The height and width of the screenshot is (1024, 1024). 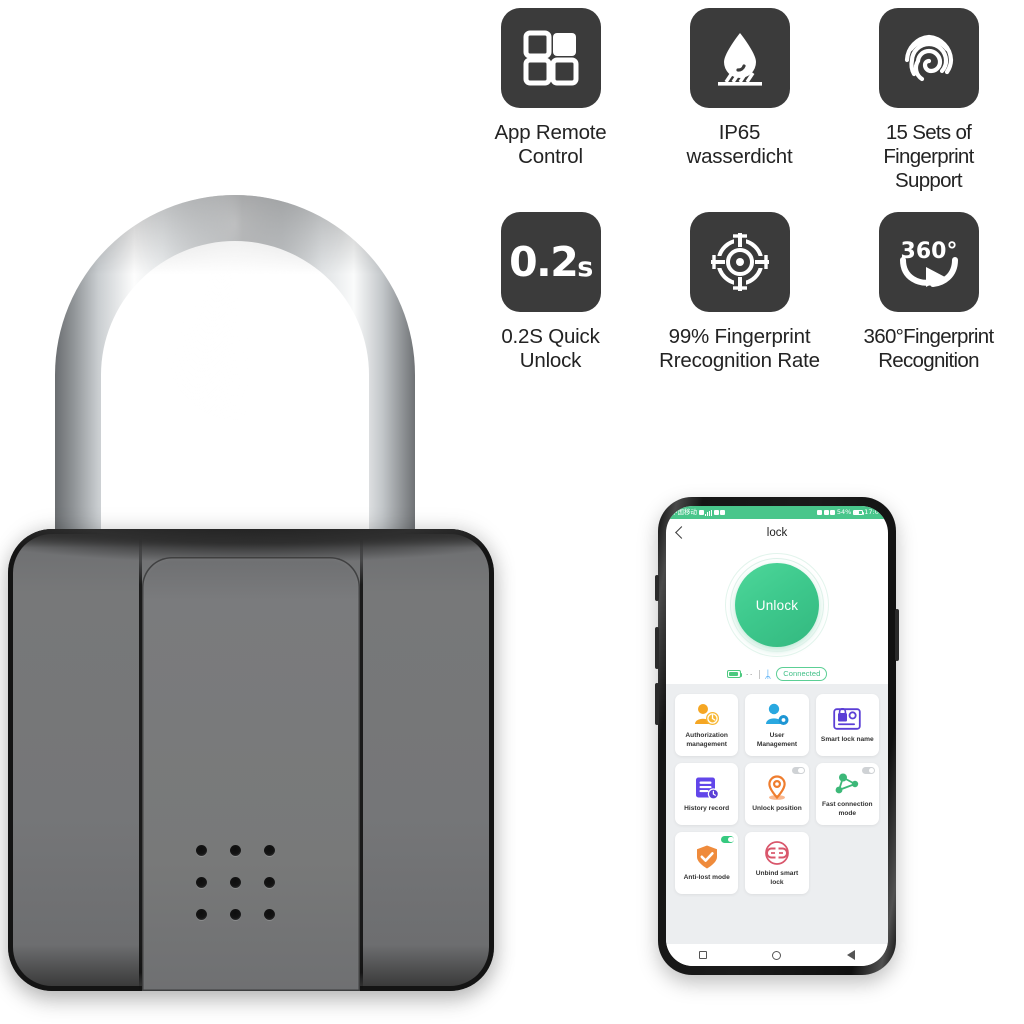 I want to click on tile-anti-lost-mode: Anti-lost mode, so click(x=707, y=863).